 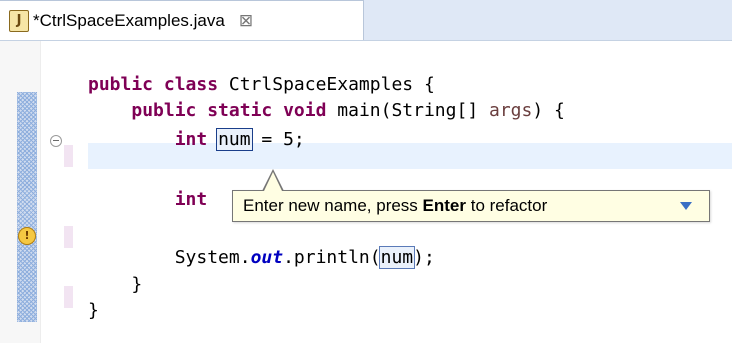 What do you see at coordinates (267, 257) in the screenshot?
I see `static-field: out` at bounding box center [267, 257].